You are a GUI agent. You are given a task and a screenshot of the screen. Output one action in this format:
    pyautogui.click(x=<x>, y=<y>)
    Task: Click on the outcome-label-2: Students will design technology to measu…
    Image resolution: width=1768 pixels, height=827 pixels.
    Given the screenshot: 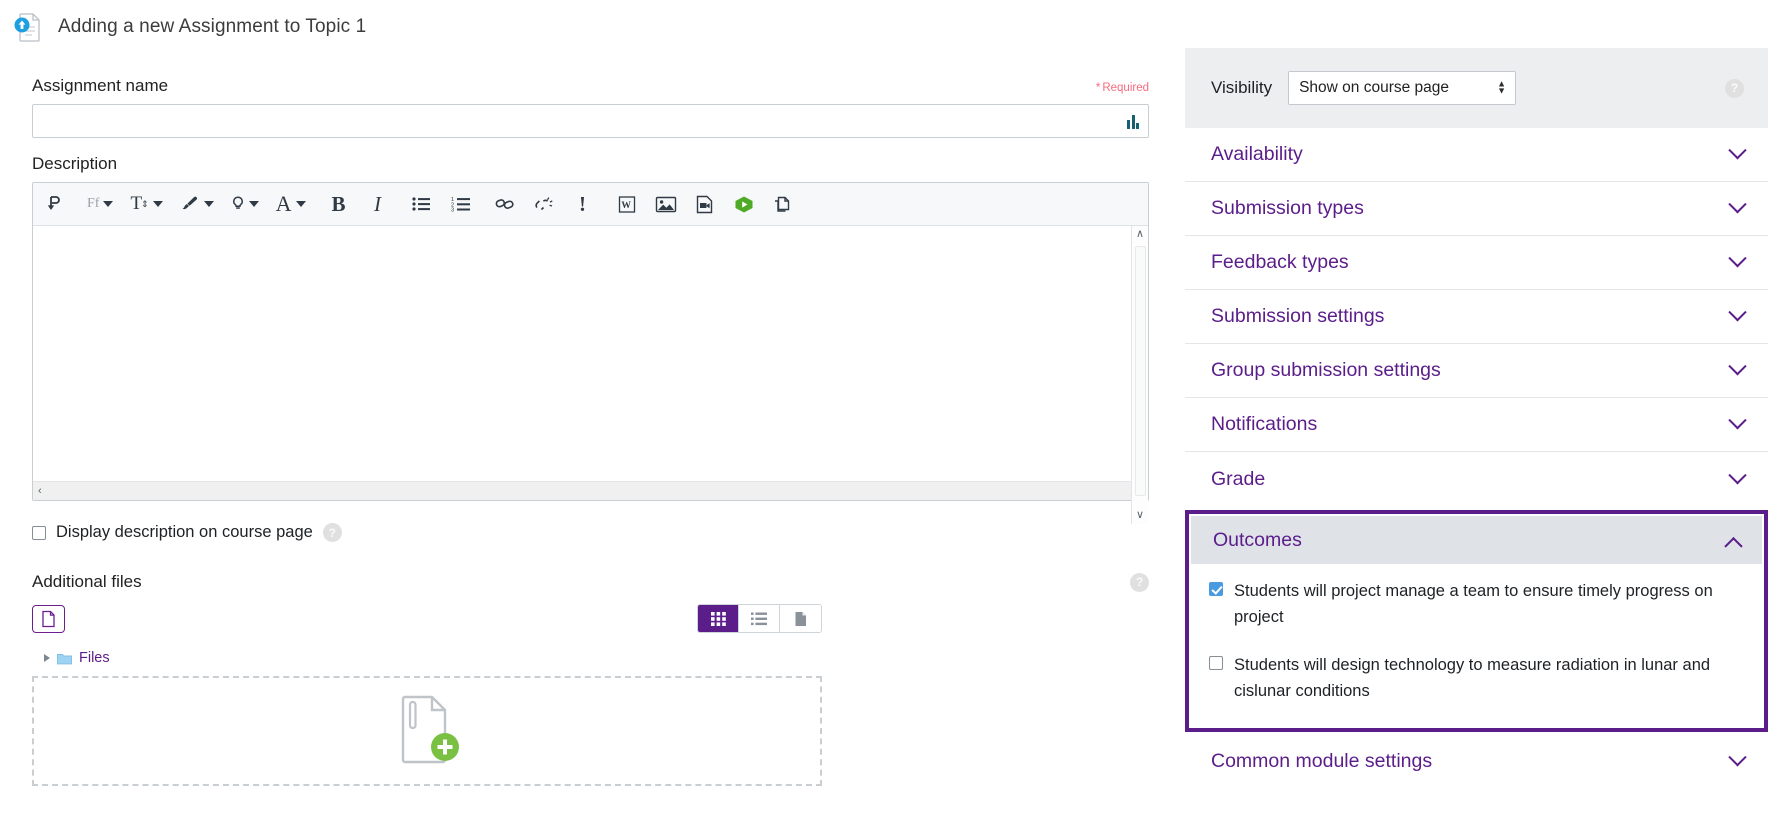 What is the action you would take?
    pyautogui.click(x=1472, y=678)
    